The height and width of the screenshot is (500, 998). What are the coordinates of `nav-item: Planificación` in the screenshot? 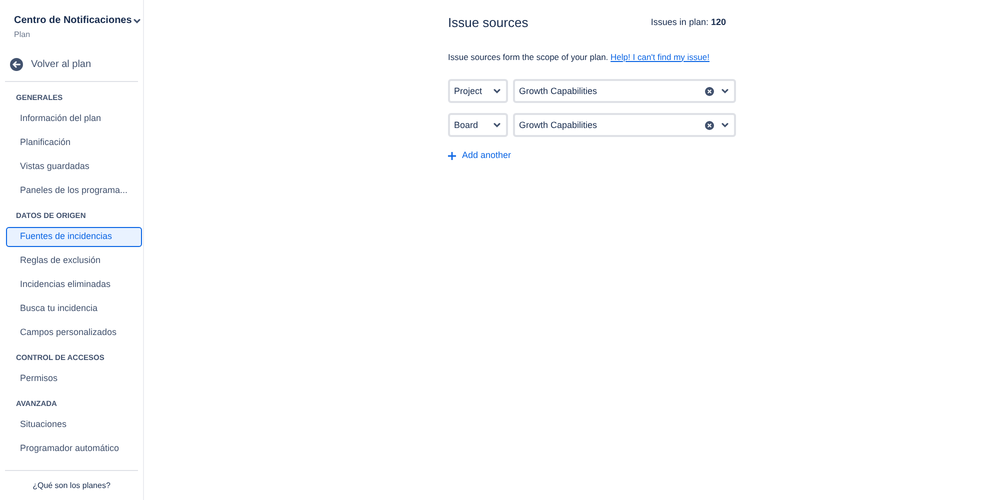 It's located at (74, 143).